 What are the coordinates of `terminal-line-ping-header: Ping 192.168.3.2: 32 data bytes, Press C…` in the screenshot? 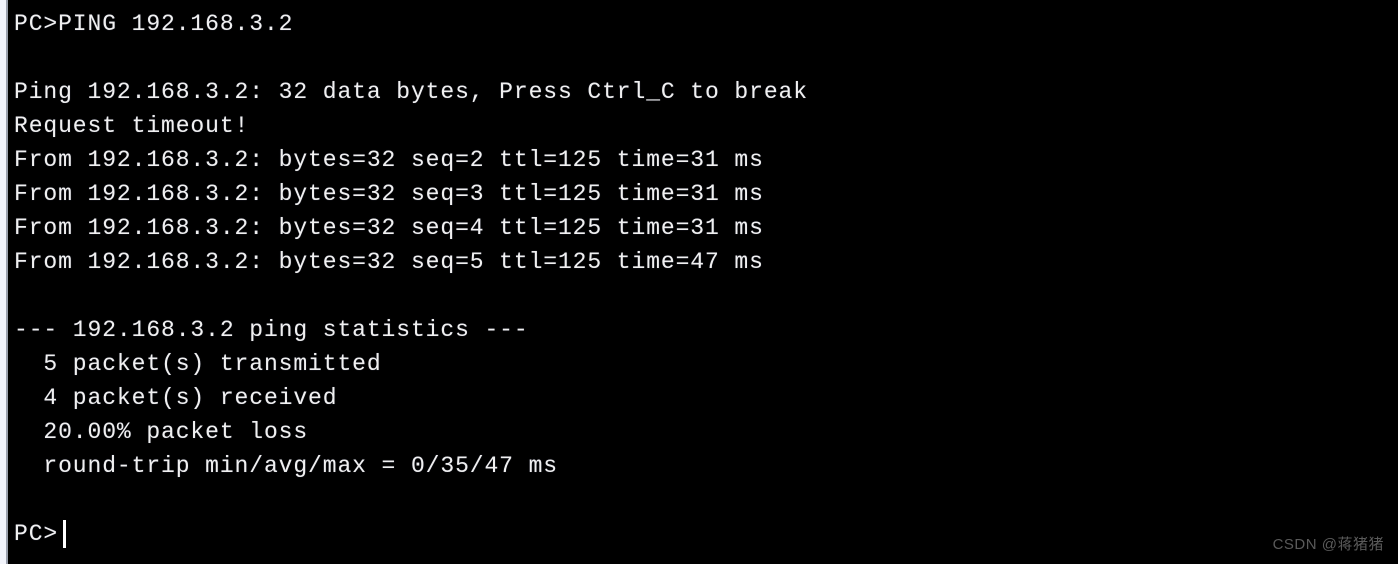 It's located at (411, 92).